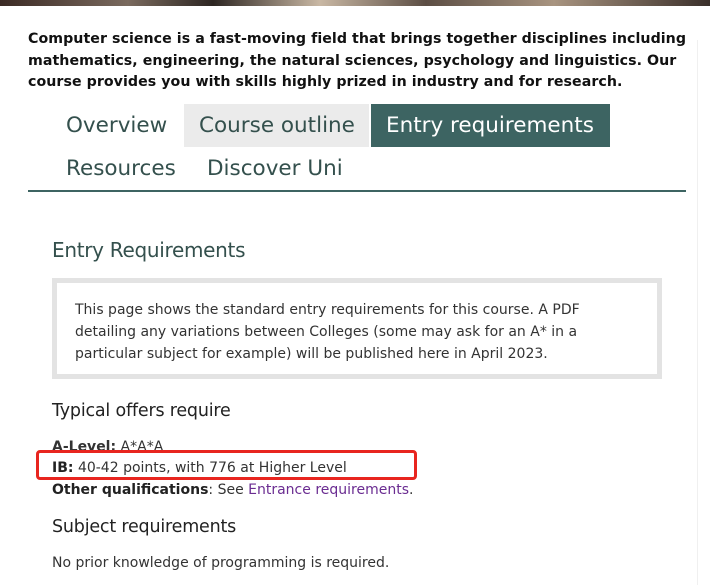 This screenshot has height=585, width=710. What do you see at coordinates (116, 125) in the screenshot?
I see `tab-overview: Overview` at bounding box center [116, 125].